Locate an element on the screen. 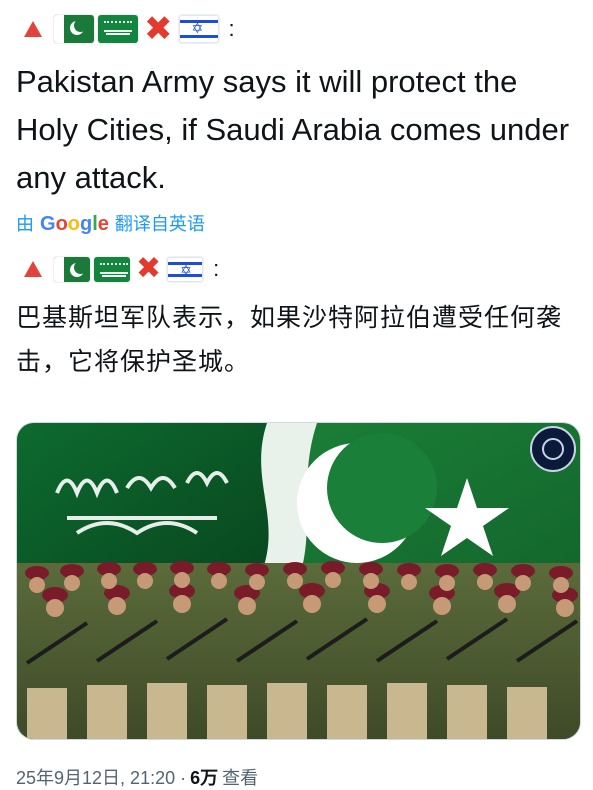 Image resolution: width=593 pixels, height=790 pixels. translate-prefix: 由 is located at coordinates (25, 224).